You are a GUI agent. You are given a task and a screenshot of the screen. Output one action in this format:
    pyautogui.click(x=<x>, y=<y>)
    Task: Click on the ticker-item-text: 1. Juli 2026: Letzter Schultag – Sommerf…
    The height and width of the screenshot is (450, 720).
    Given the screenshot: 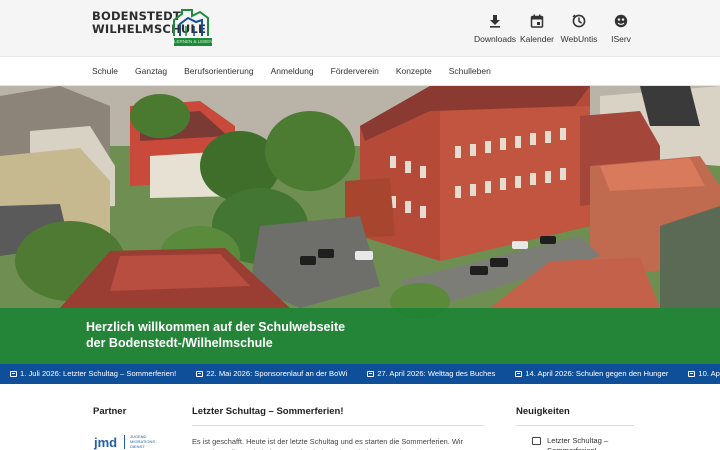 What is the action you would take?
    pyautogui.click(x=98, y=373)
    